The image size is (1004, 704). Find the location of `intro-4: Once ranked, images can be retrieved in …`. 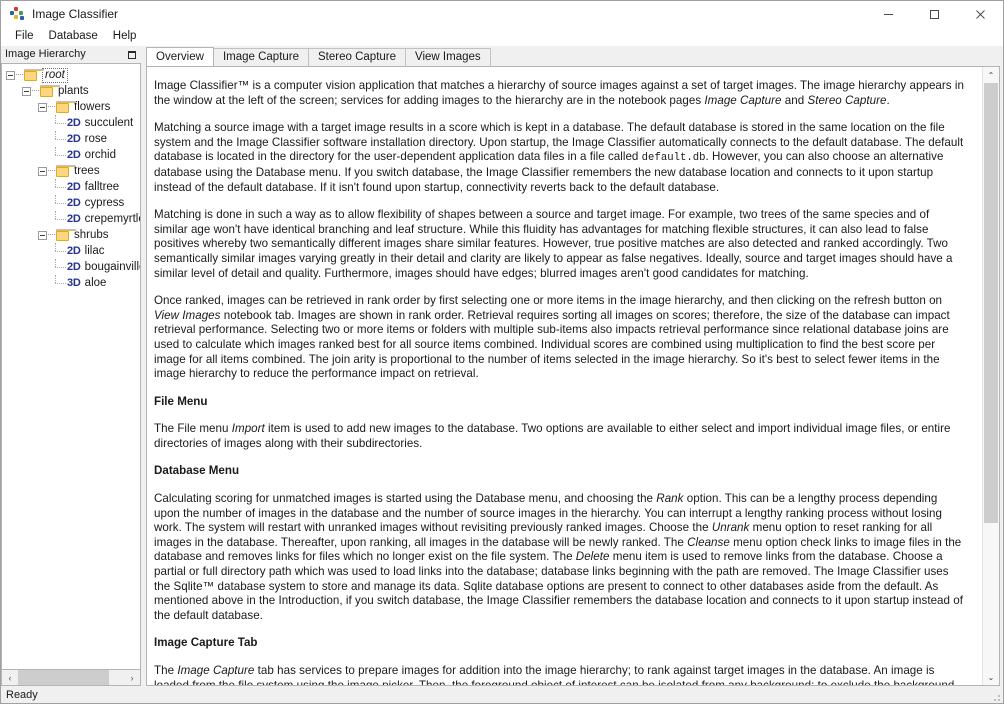

intro-4: Once ranked, images can be retrieved in … is located at coordinates (560, 338).